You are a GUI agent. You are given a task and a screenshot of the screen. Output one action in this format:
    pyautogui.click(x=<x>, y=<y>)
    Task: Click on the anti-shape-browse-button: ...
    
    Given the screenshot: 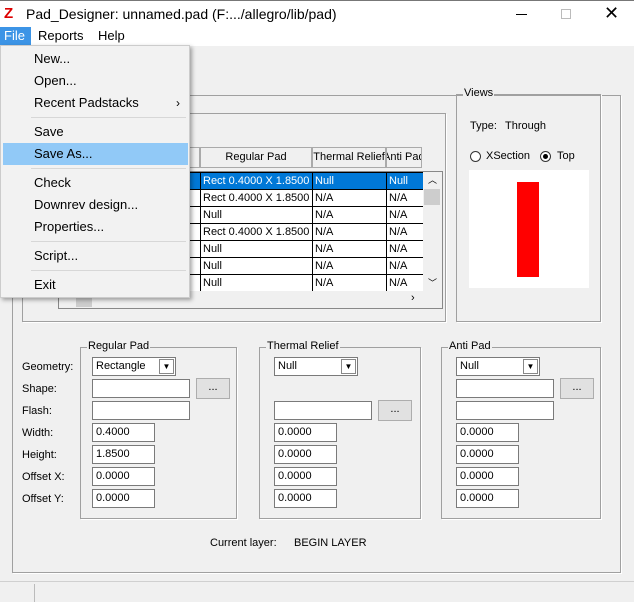 What is the action you would take?
    pyautogui.click(x=577, y=388)
    